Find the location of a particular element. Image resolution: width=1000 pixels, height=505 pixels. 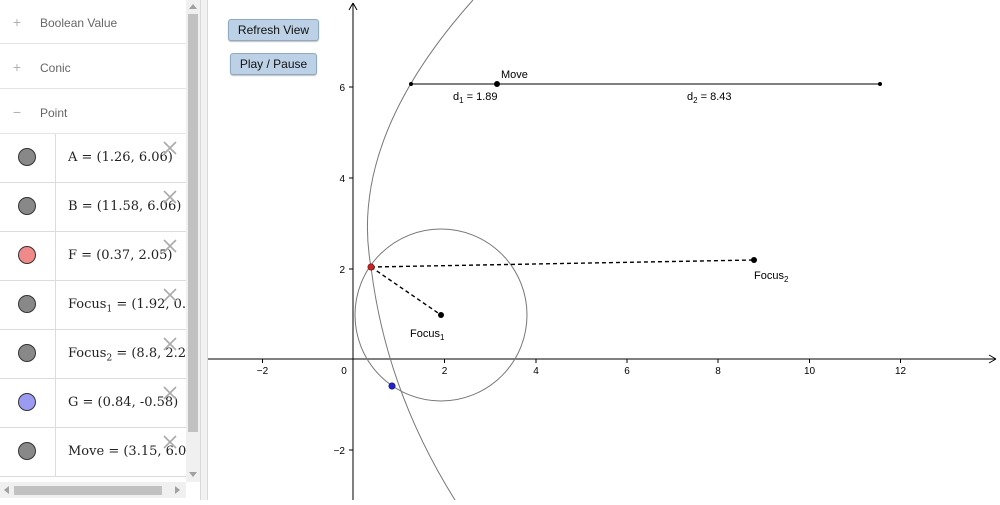

y-tick-label: 2 is located at coordinates (342, 270).